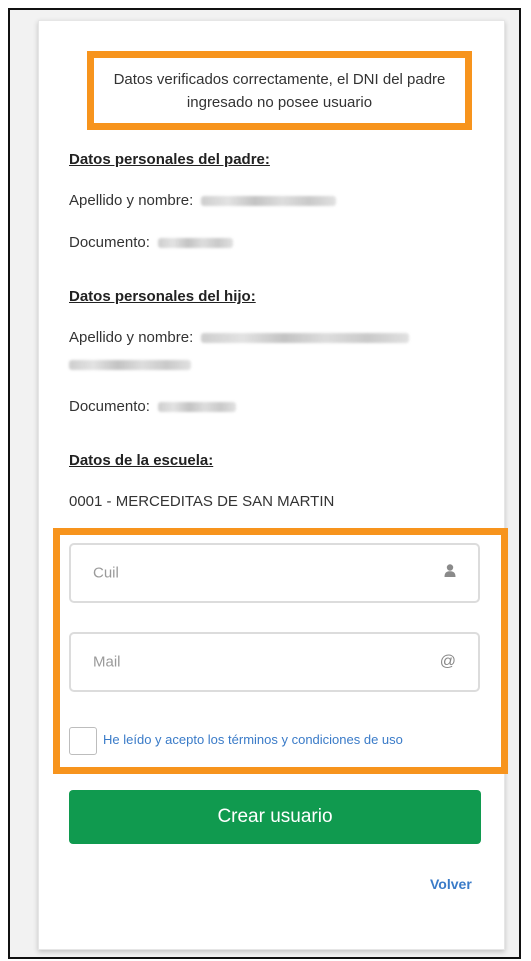 This screenshot has height=961, width=531. I want to click on mail-placeholder: Mail, so click(107, 662).